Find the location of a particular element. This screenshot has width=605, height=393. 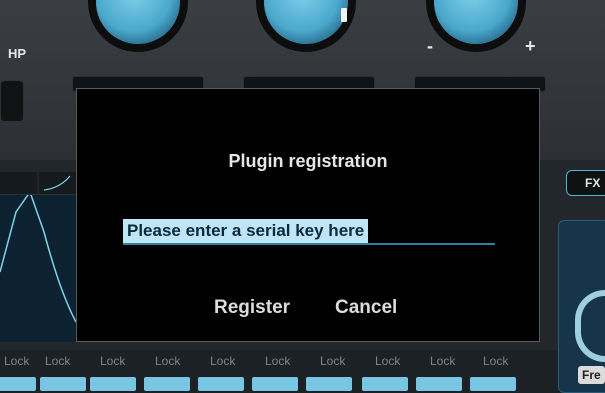

curve-shape-icon is located at coordinates (54, 183).